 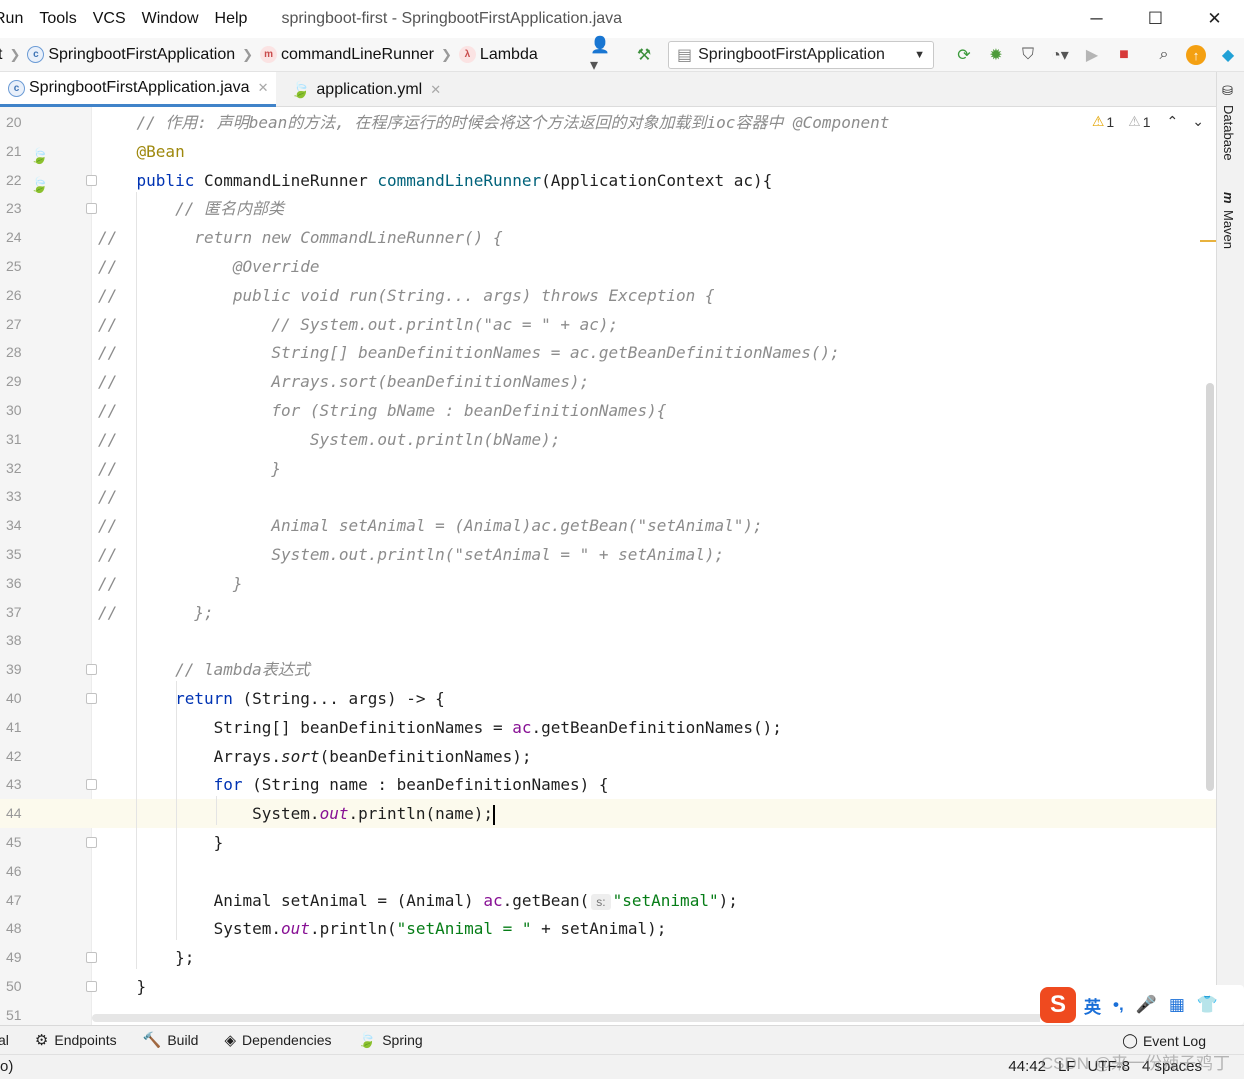 What do you see at coordinates (608, 756) in the screenshot?
I see `code-line: 42 Arrays.sort(beanDefinitionNames);` at bounding box center [608, 756].